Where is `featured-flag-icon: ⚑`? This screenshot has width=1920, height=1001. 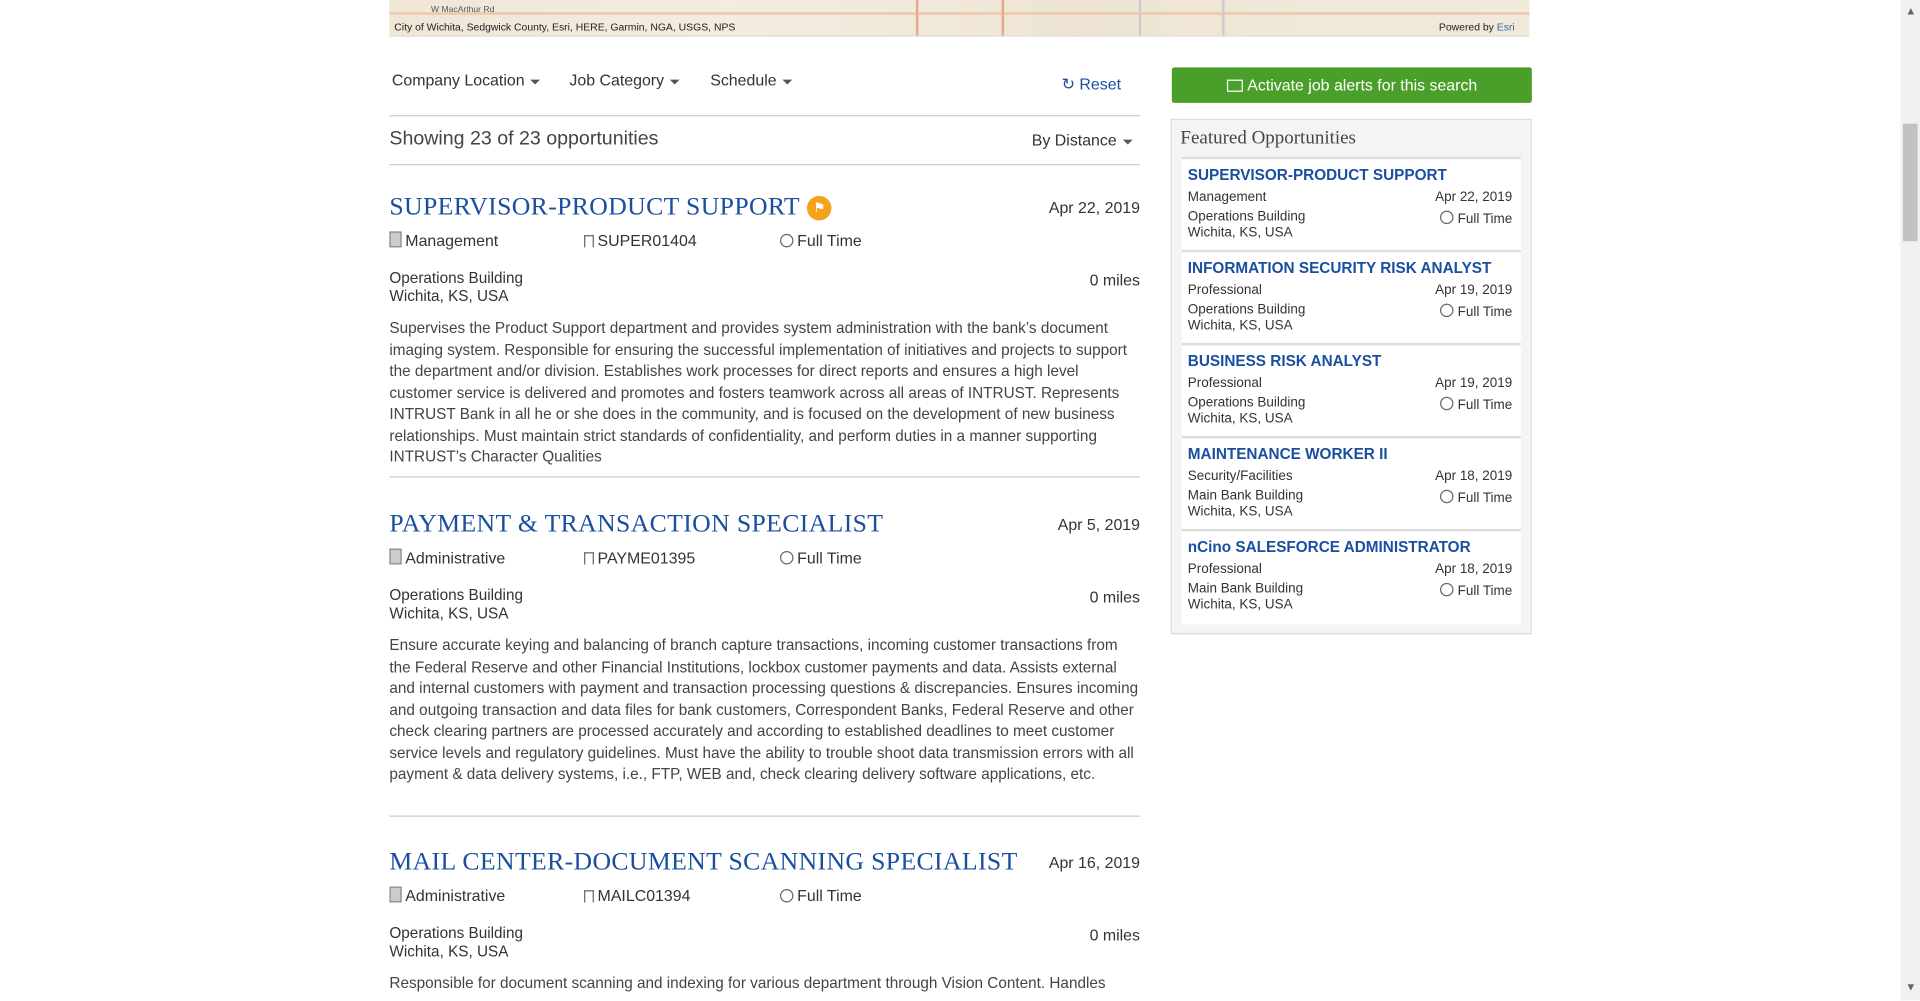
featured-flag-icon: ⚑ is located at coordinates (819, 208).